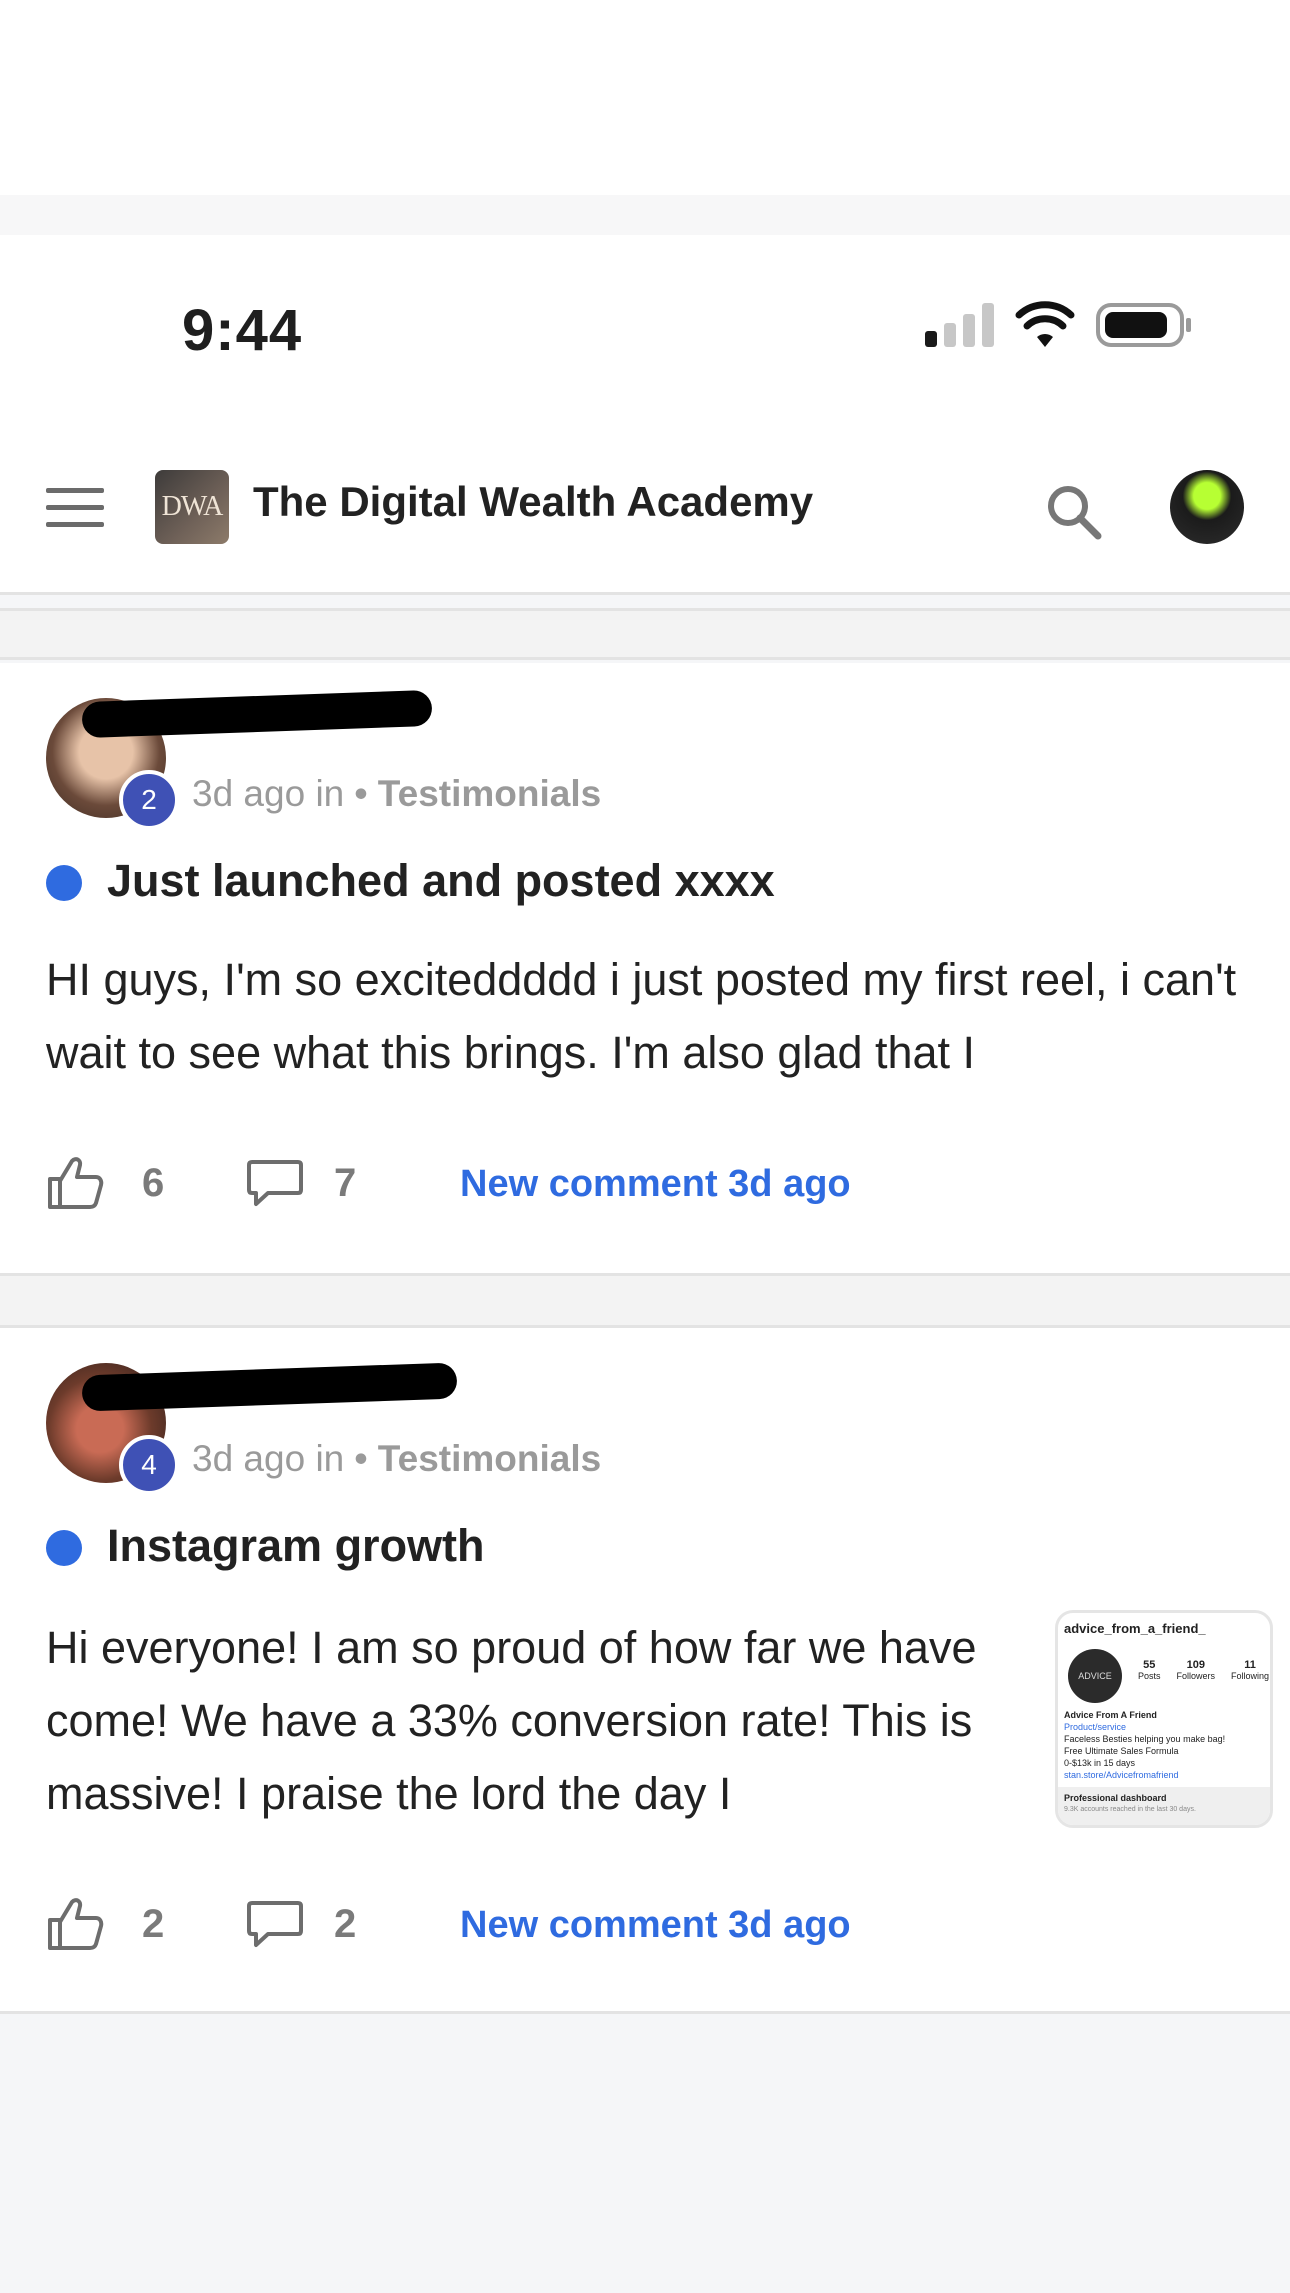 This screenshot has width=1290, height=2293. I want to click on thumbnail-handle: advice_from_a_friend_, so click(1135, 1628).